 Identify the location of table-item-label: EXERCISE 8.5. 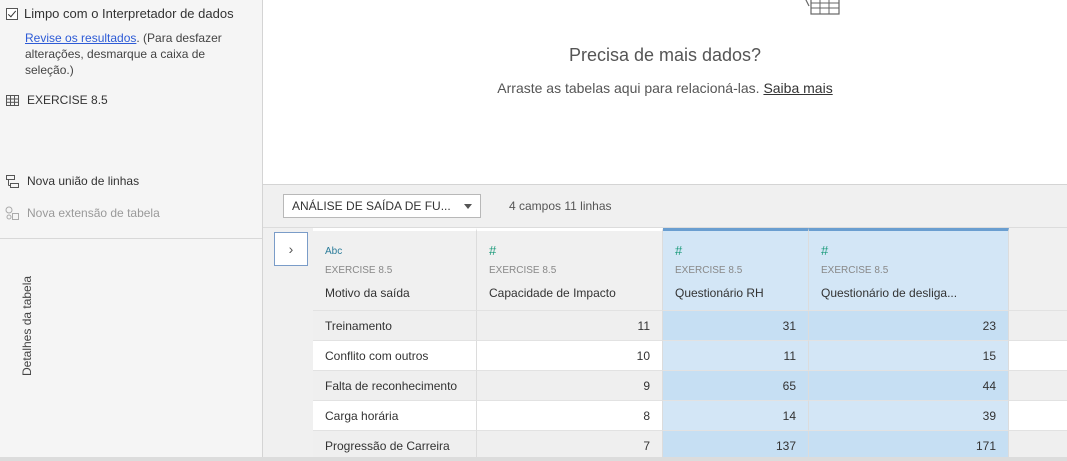
(67, 100).